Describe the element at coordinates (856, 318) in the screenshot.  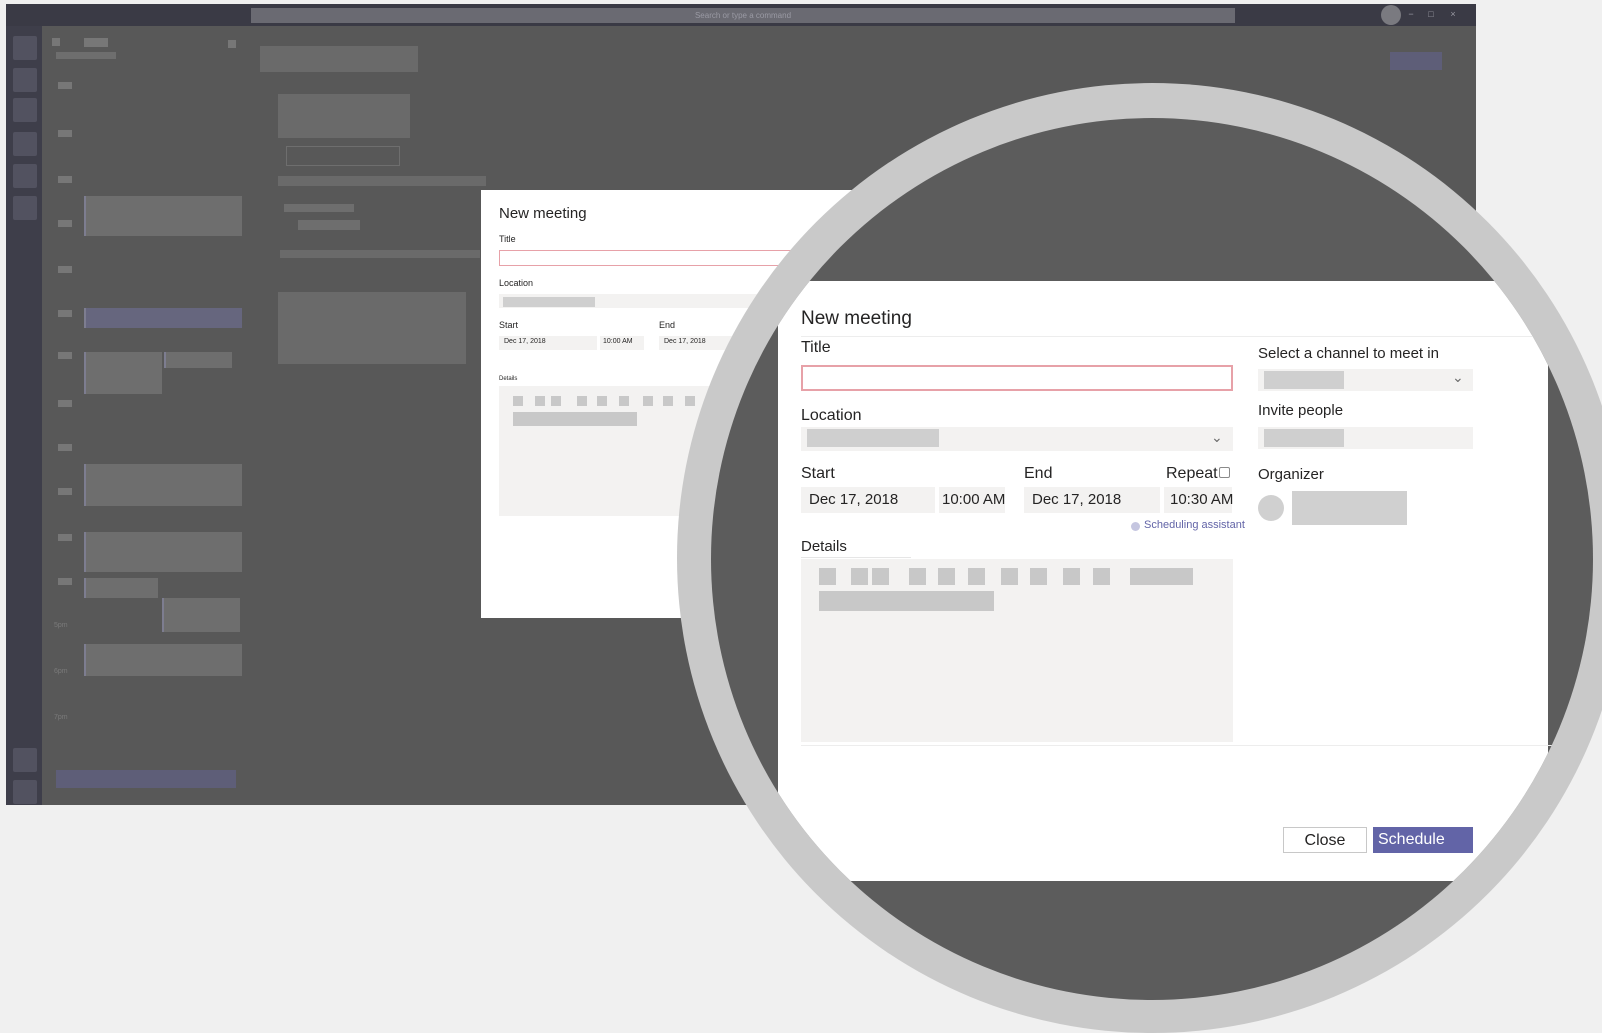
I see `dialog-heading: New meeting` at that location.